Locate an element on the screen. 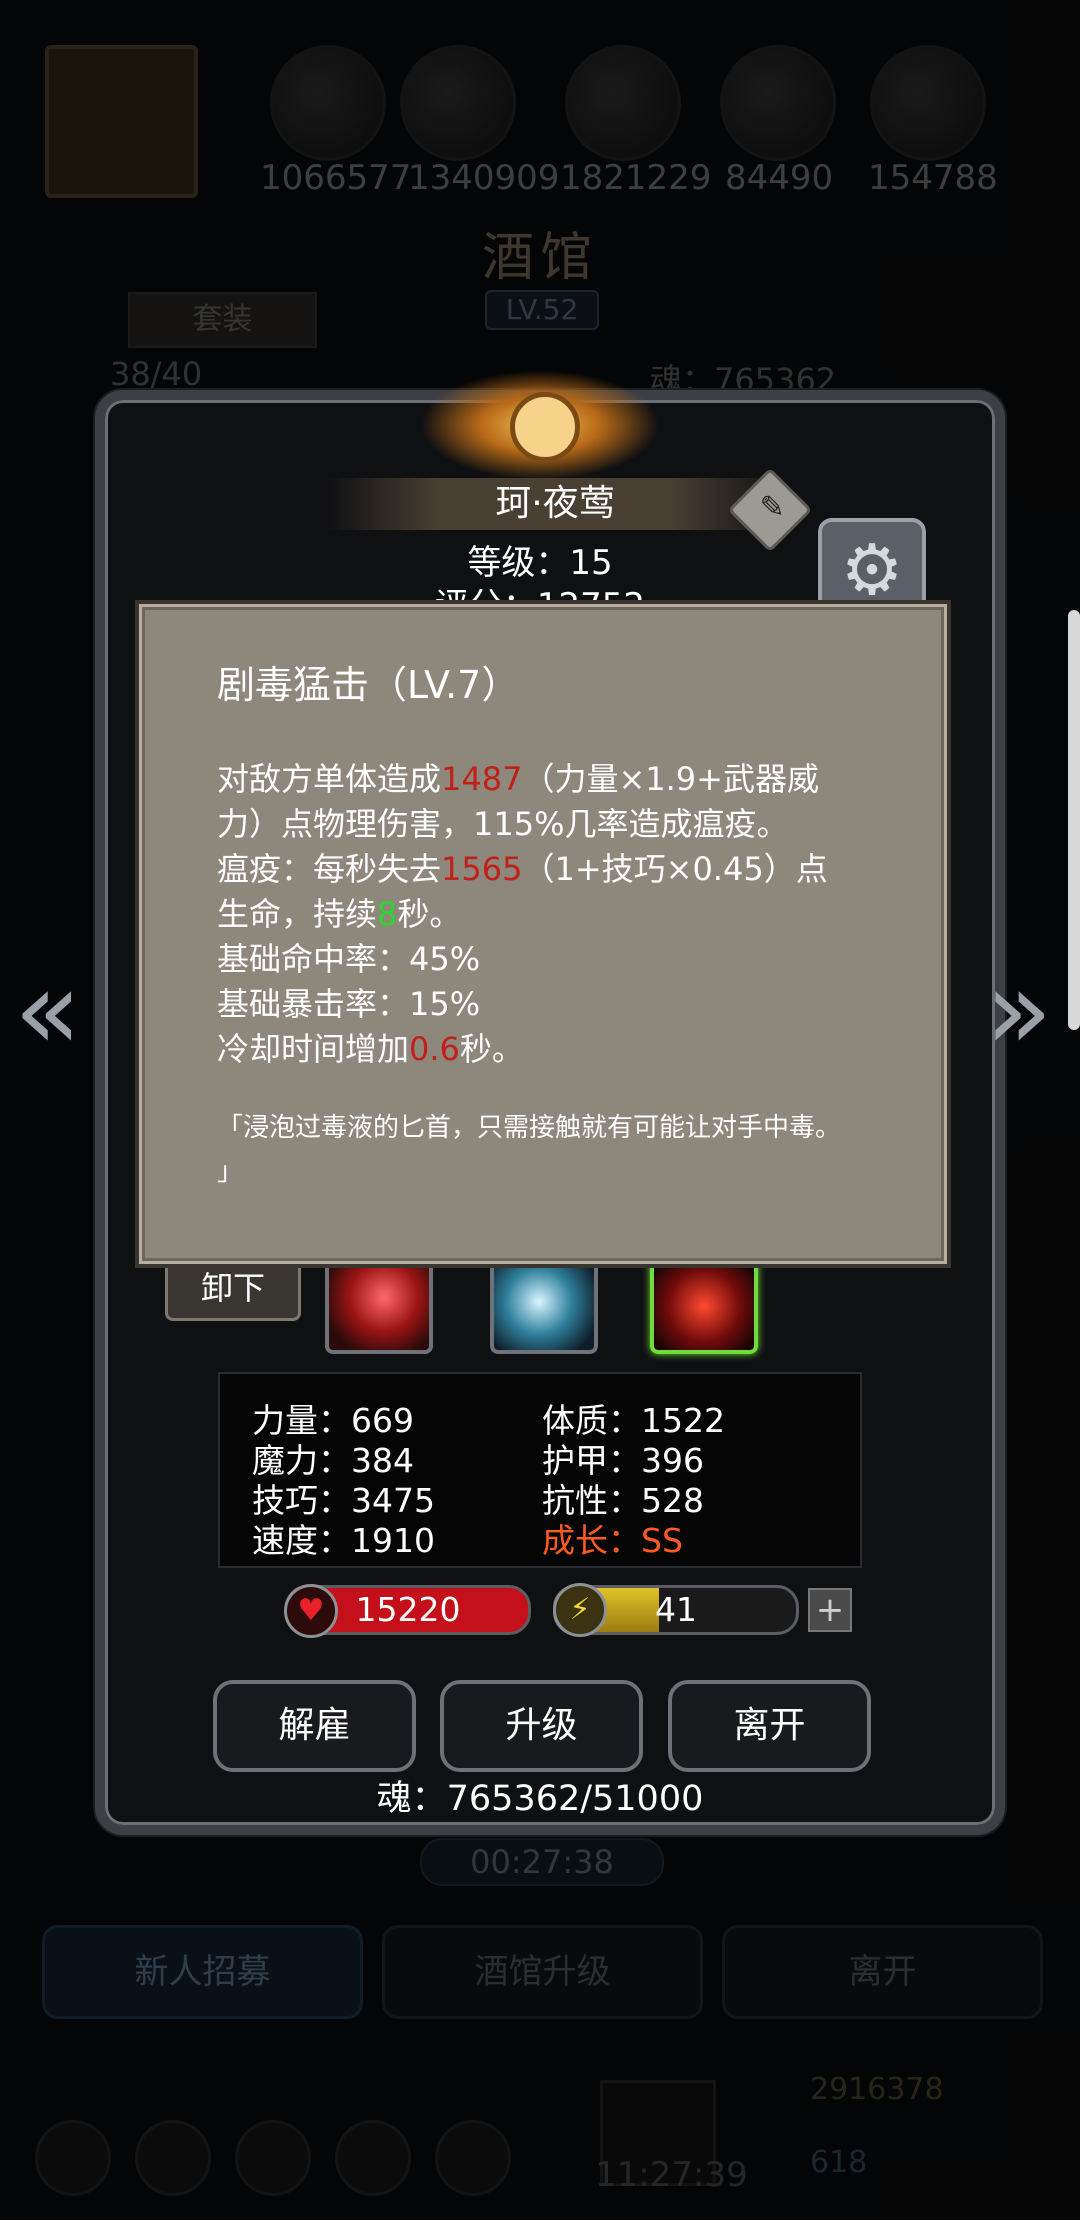 The image size is (1080, 2220). hit-rate: 基础命中率：45% is located at coordinates (349, 959).